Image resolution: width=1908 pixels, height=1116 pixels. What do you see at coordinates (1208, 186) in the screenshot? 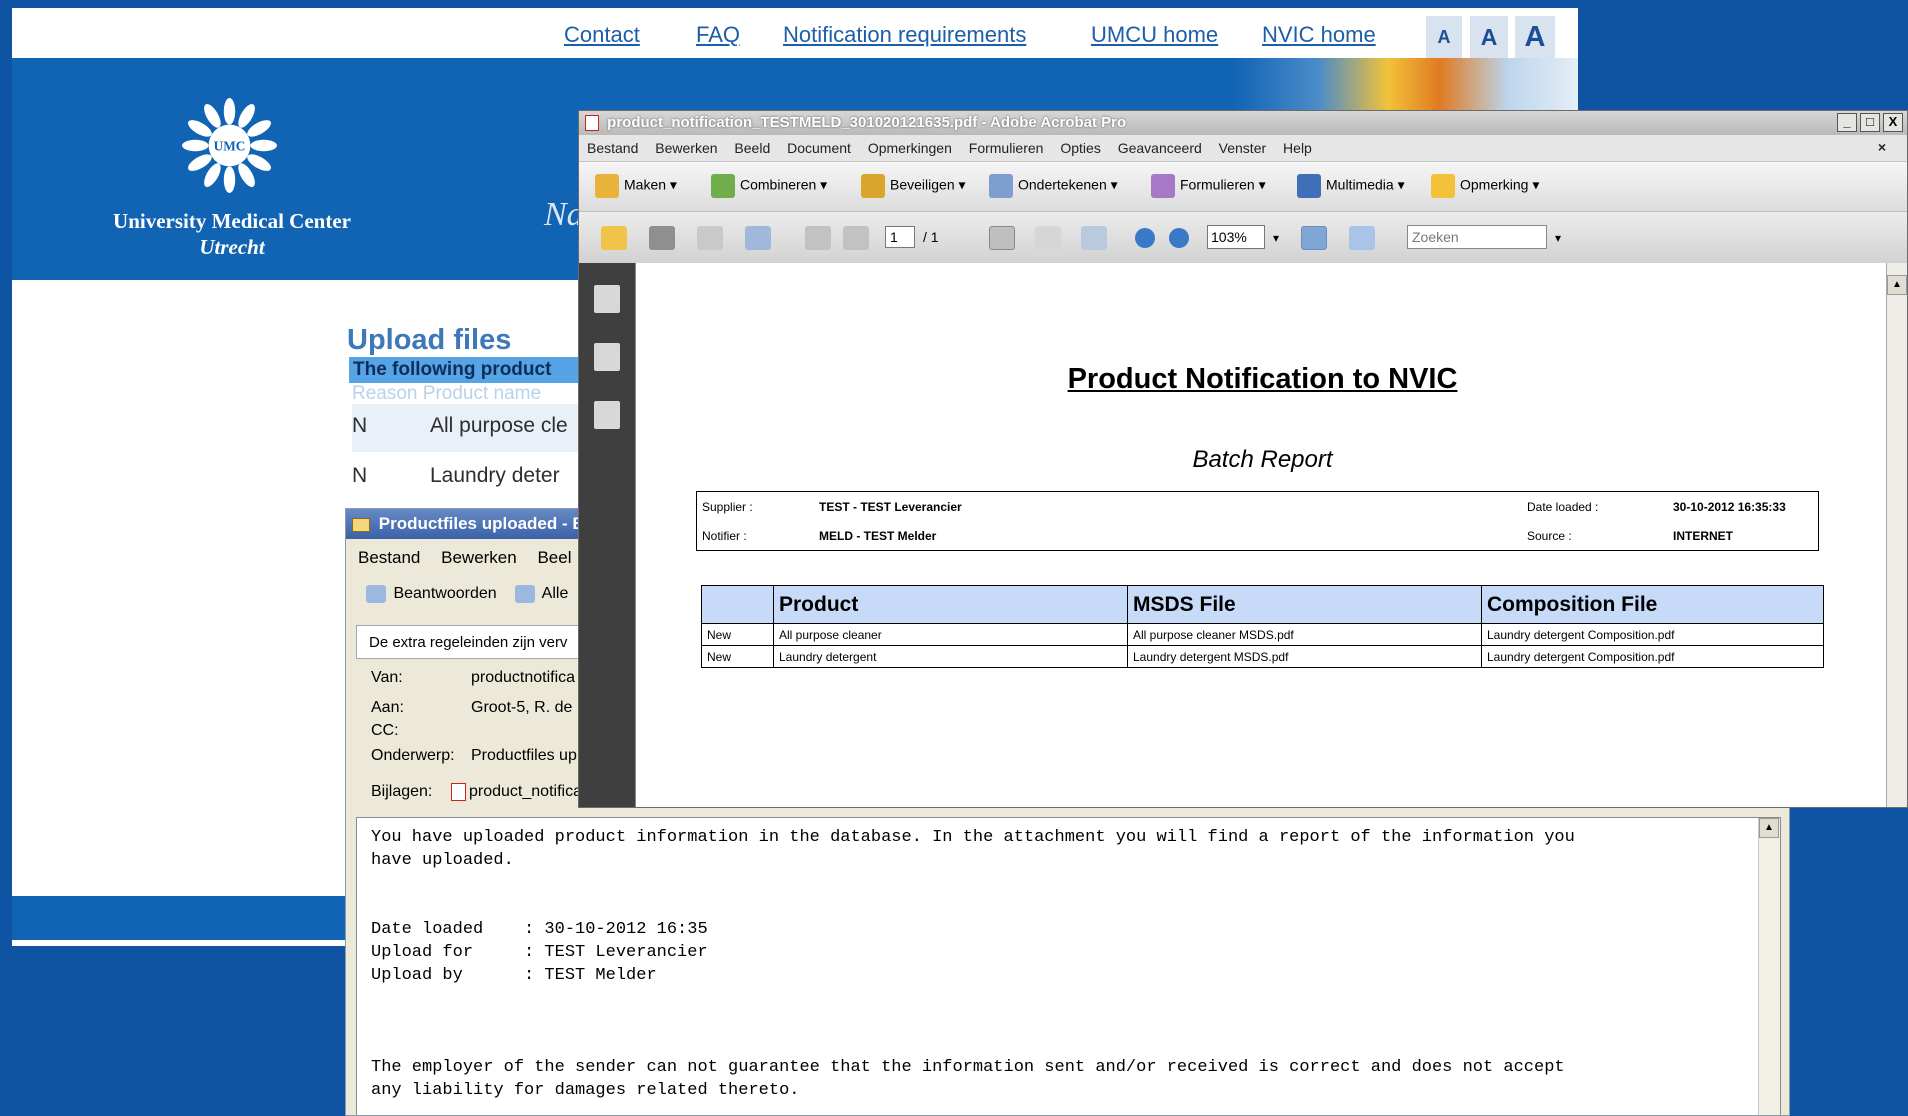
I see `formulieren-button: Formulieren ▾` at bounding box center [1208, 186].